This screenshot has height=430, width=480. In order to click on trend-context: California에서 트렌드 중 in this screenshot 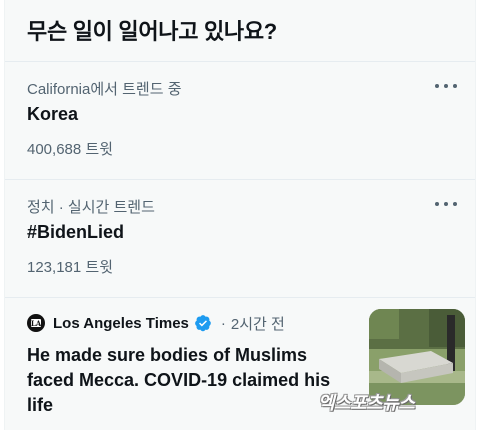, I will do `click(104, 89)`.